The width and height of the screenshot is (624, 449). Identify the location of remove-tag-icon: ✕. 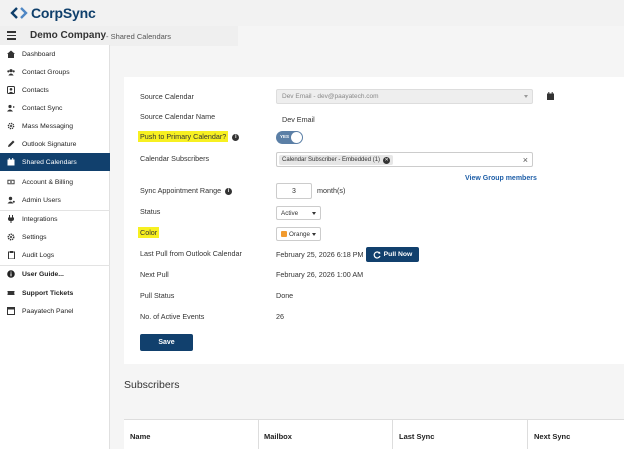
(387, 160).